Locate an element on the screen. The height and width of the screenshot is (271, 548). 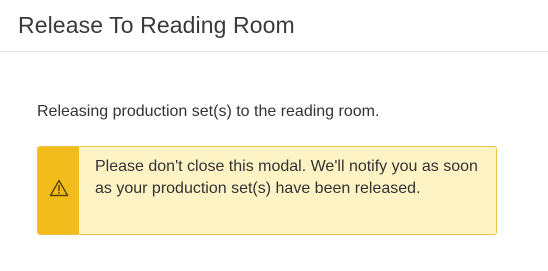
warning-triangle-icon is located at coordinates (59, 190).